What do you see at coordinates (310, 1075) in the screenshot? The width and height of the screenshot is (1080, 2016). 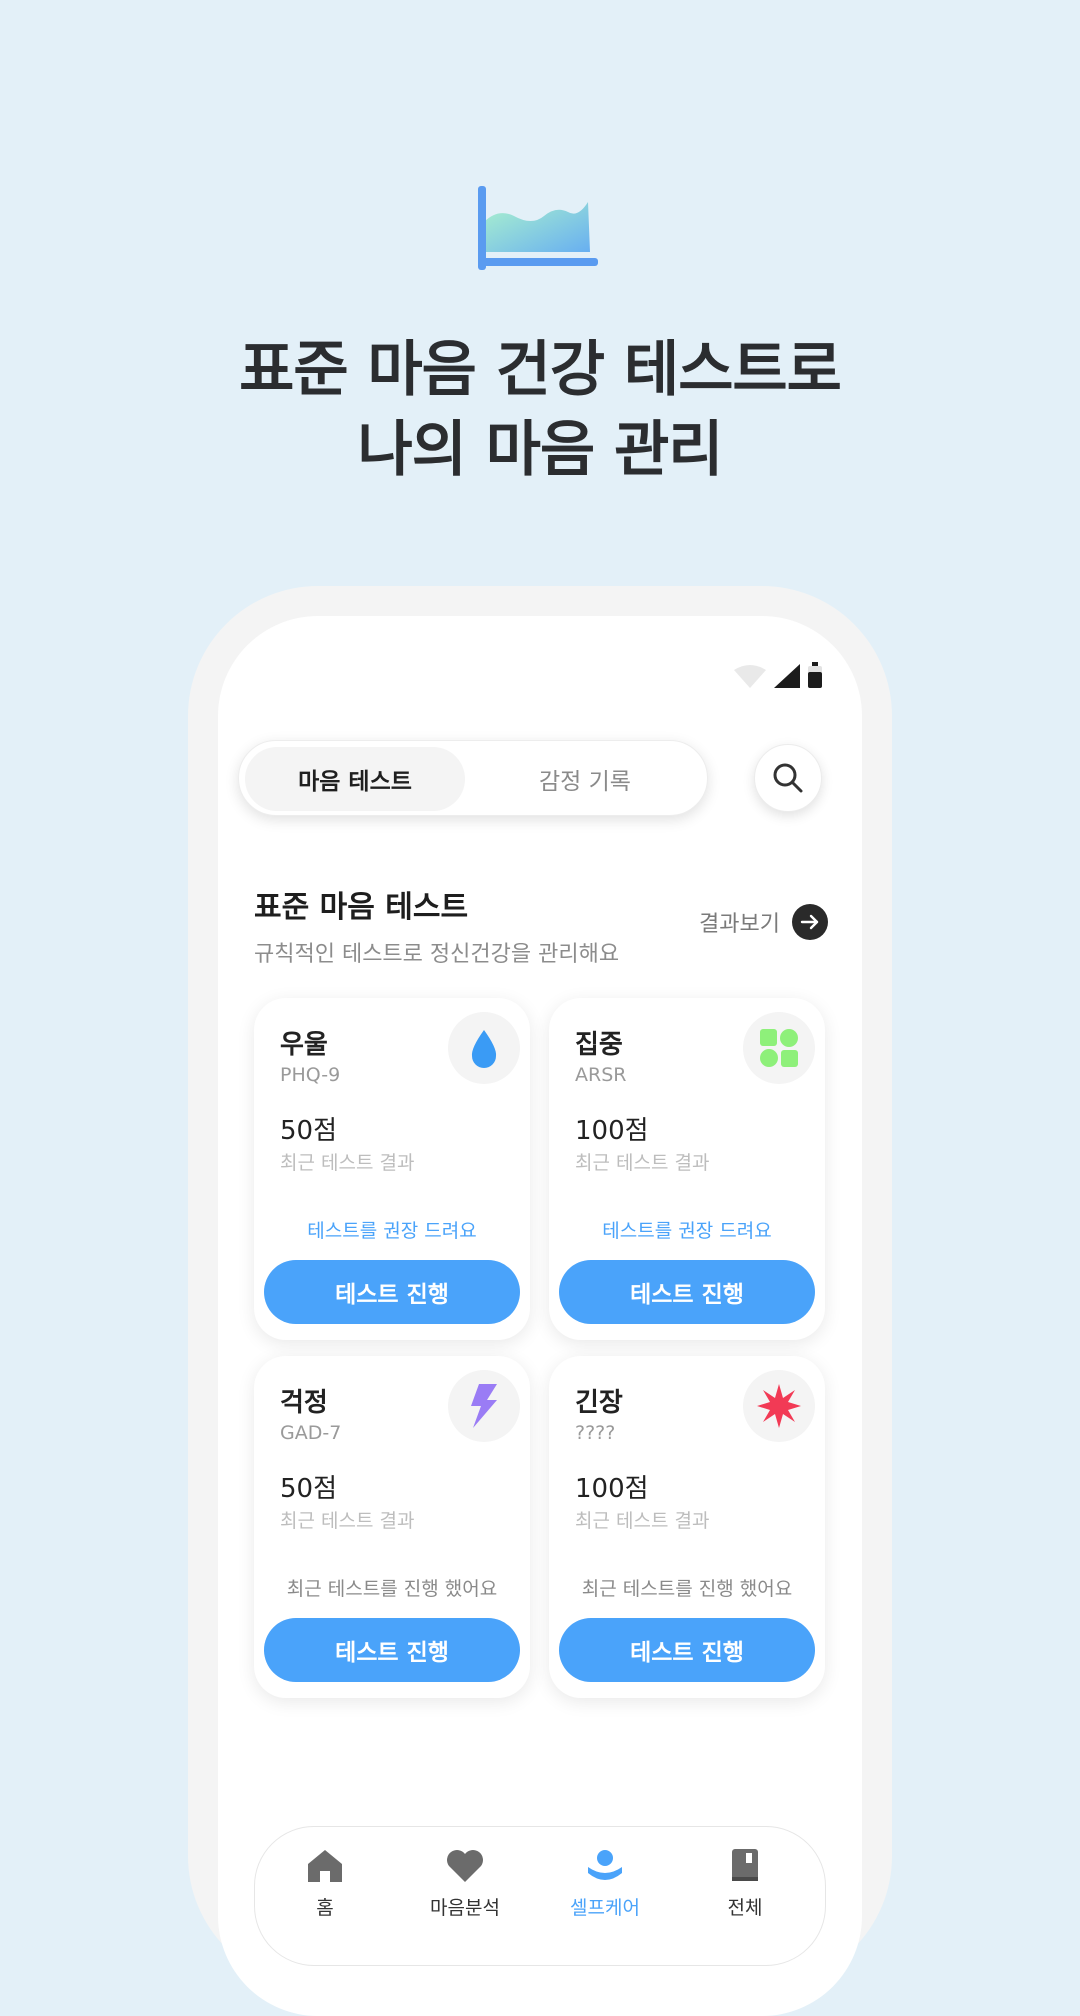 I see `card-code: PHQ-9` at bounding box center [310, 1075].